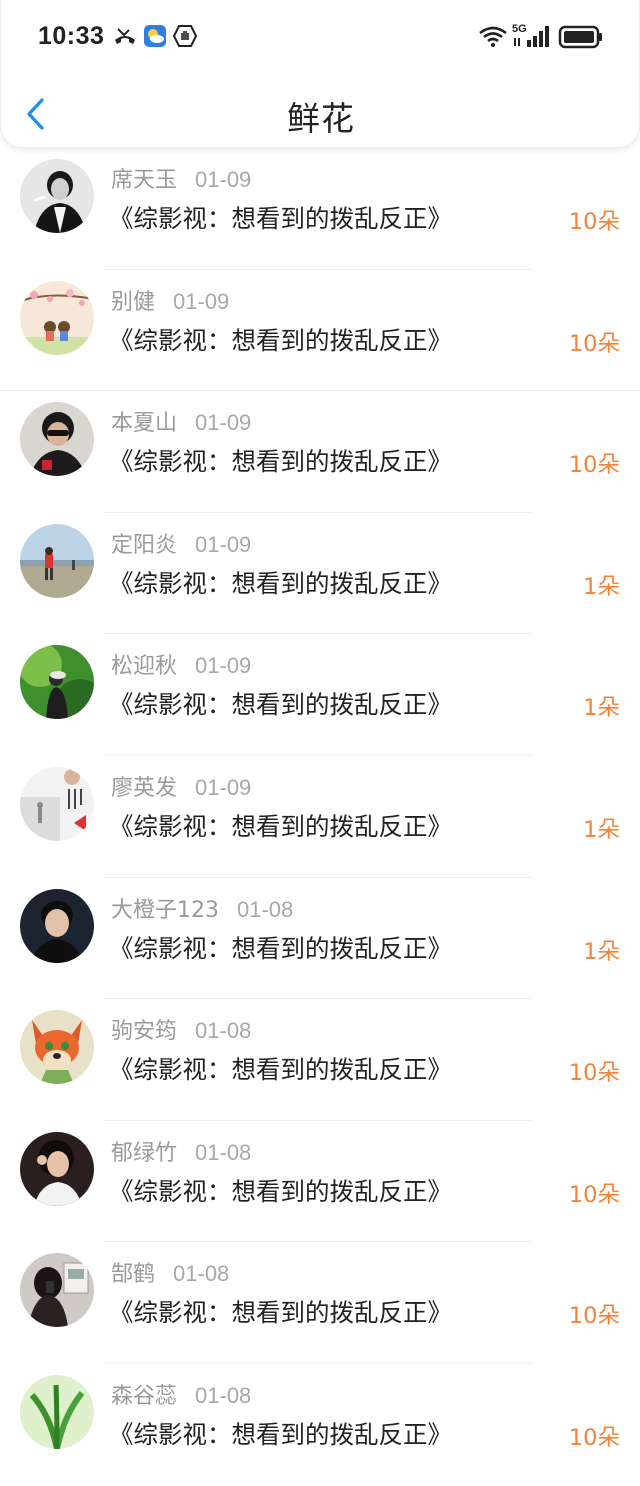 Image resolution: width=640 pixels, height=1486 pixels. Describe the element at coordinates (181, 1151) in the screenshot. I see `user-name: 郁绿竹 01-08` at that location.